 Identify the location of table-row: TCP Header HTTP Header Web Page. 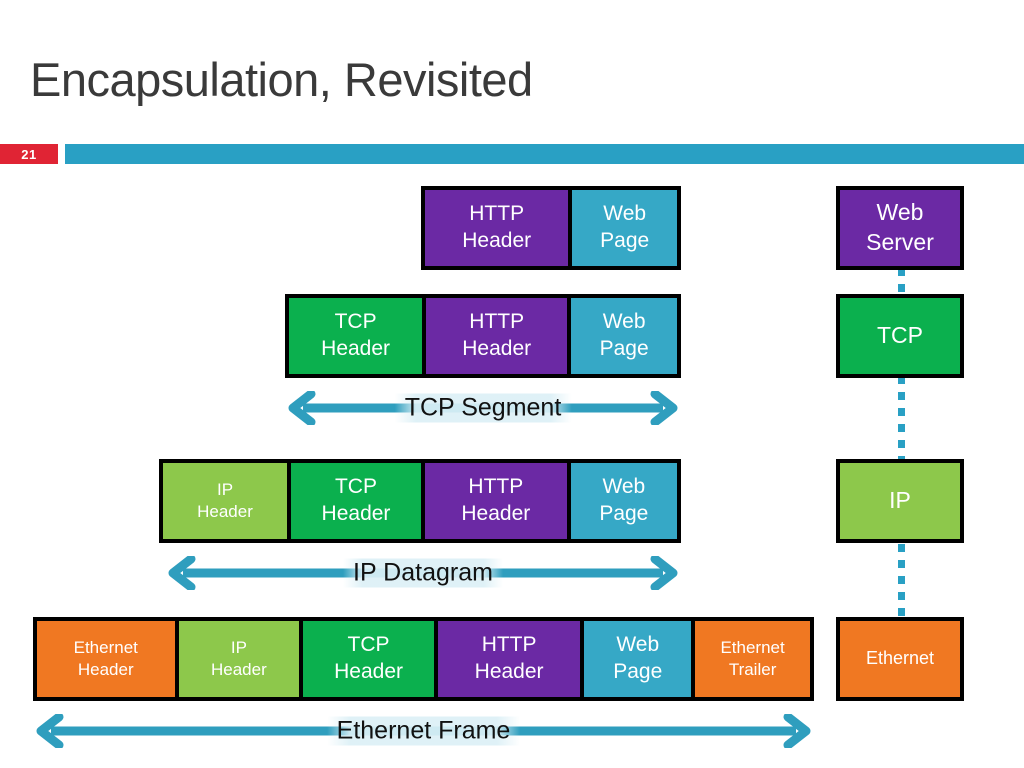
(483, 336).